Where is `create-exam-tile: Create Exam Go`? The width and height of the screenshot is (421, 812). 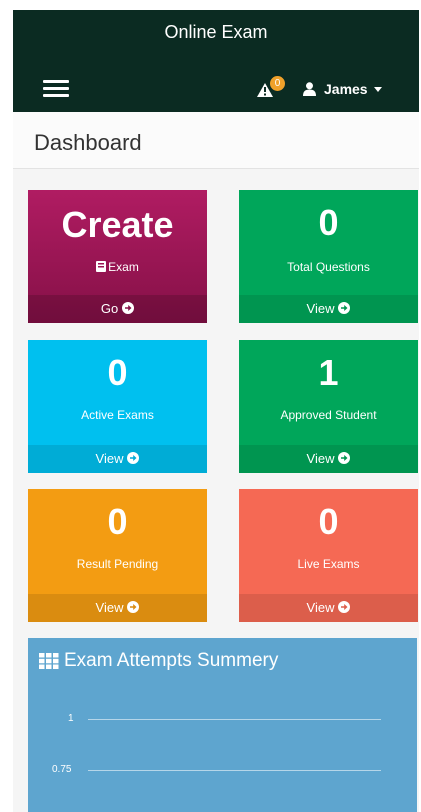 create-exam-tile: Create Exam Go is located at coordinates (117, 256).